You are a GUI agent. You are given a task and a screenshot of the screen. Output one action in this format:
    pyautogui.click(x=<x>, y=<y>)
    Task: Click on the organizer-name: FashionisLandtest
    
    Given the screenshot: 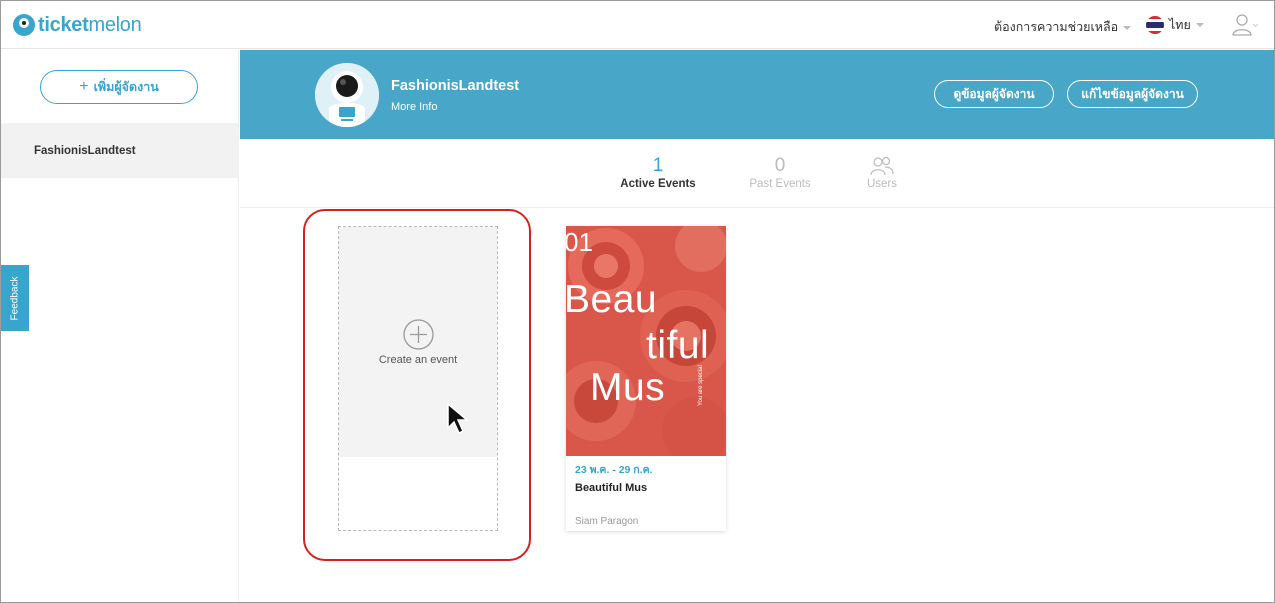 What is the action you would take?
    pyautogui.click(x=455, y=86)
    